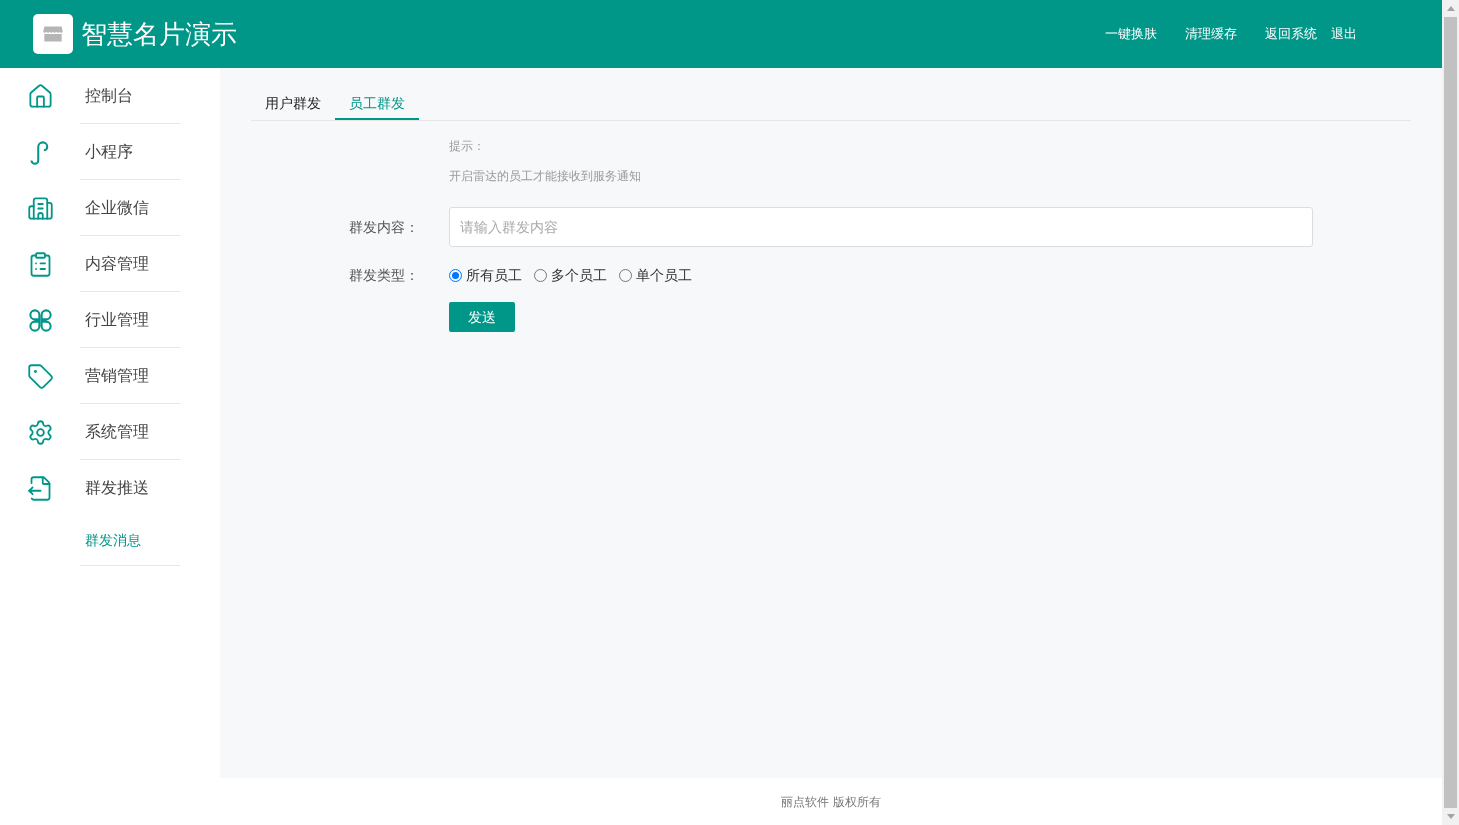 The width and height of the screenshot is (1459, 825). Describe the element at coordinates (106, 95) in the screenshot. I see `sidebar-item: 控制台` at that location.